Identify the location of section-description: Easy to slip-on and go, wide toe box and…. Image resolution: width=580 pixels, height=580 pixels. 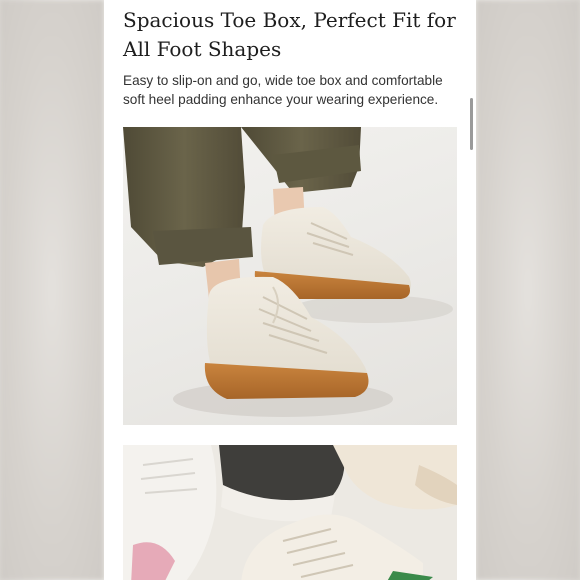
(283, 90).